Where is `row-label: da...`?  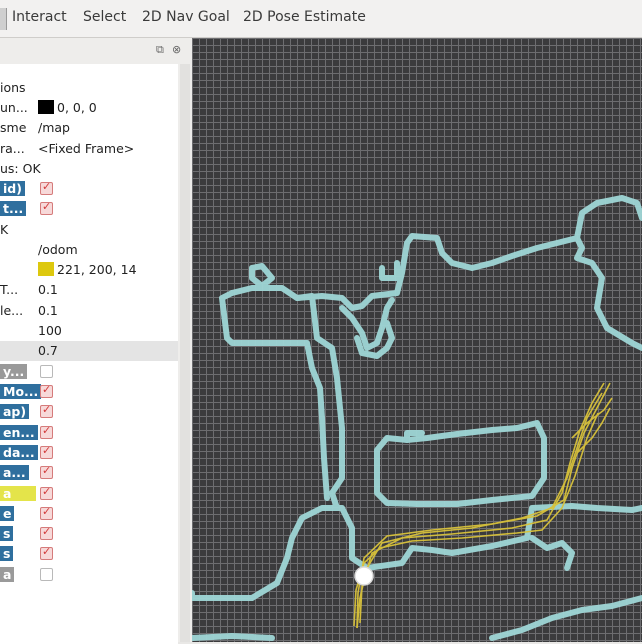 row-label: da... is located at coordinates (19, 452).